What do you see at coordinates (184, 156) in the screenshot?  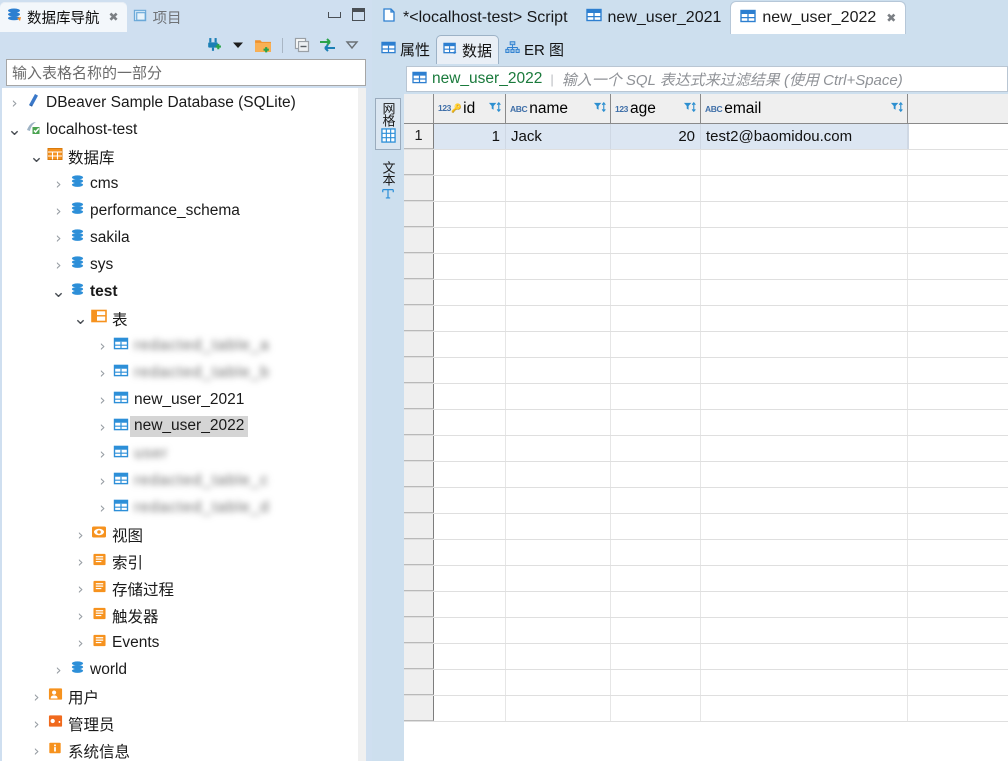 I see `tree-item: ⌄ 数据库` at bounding box center [184, 156].